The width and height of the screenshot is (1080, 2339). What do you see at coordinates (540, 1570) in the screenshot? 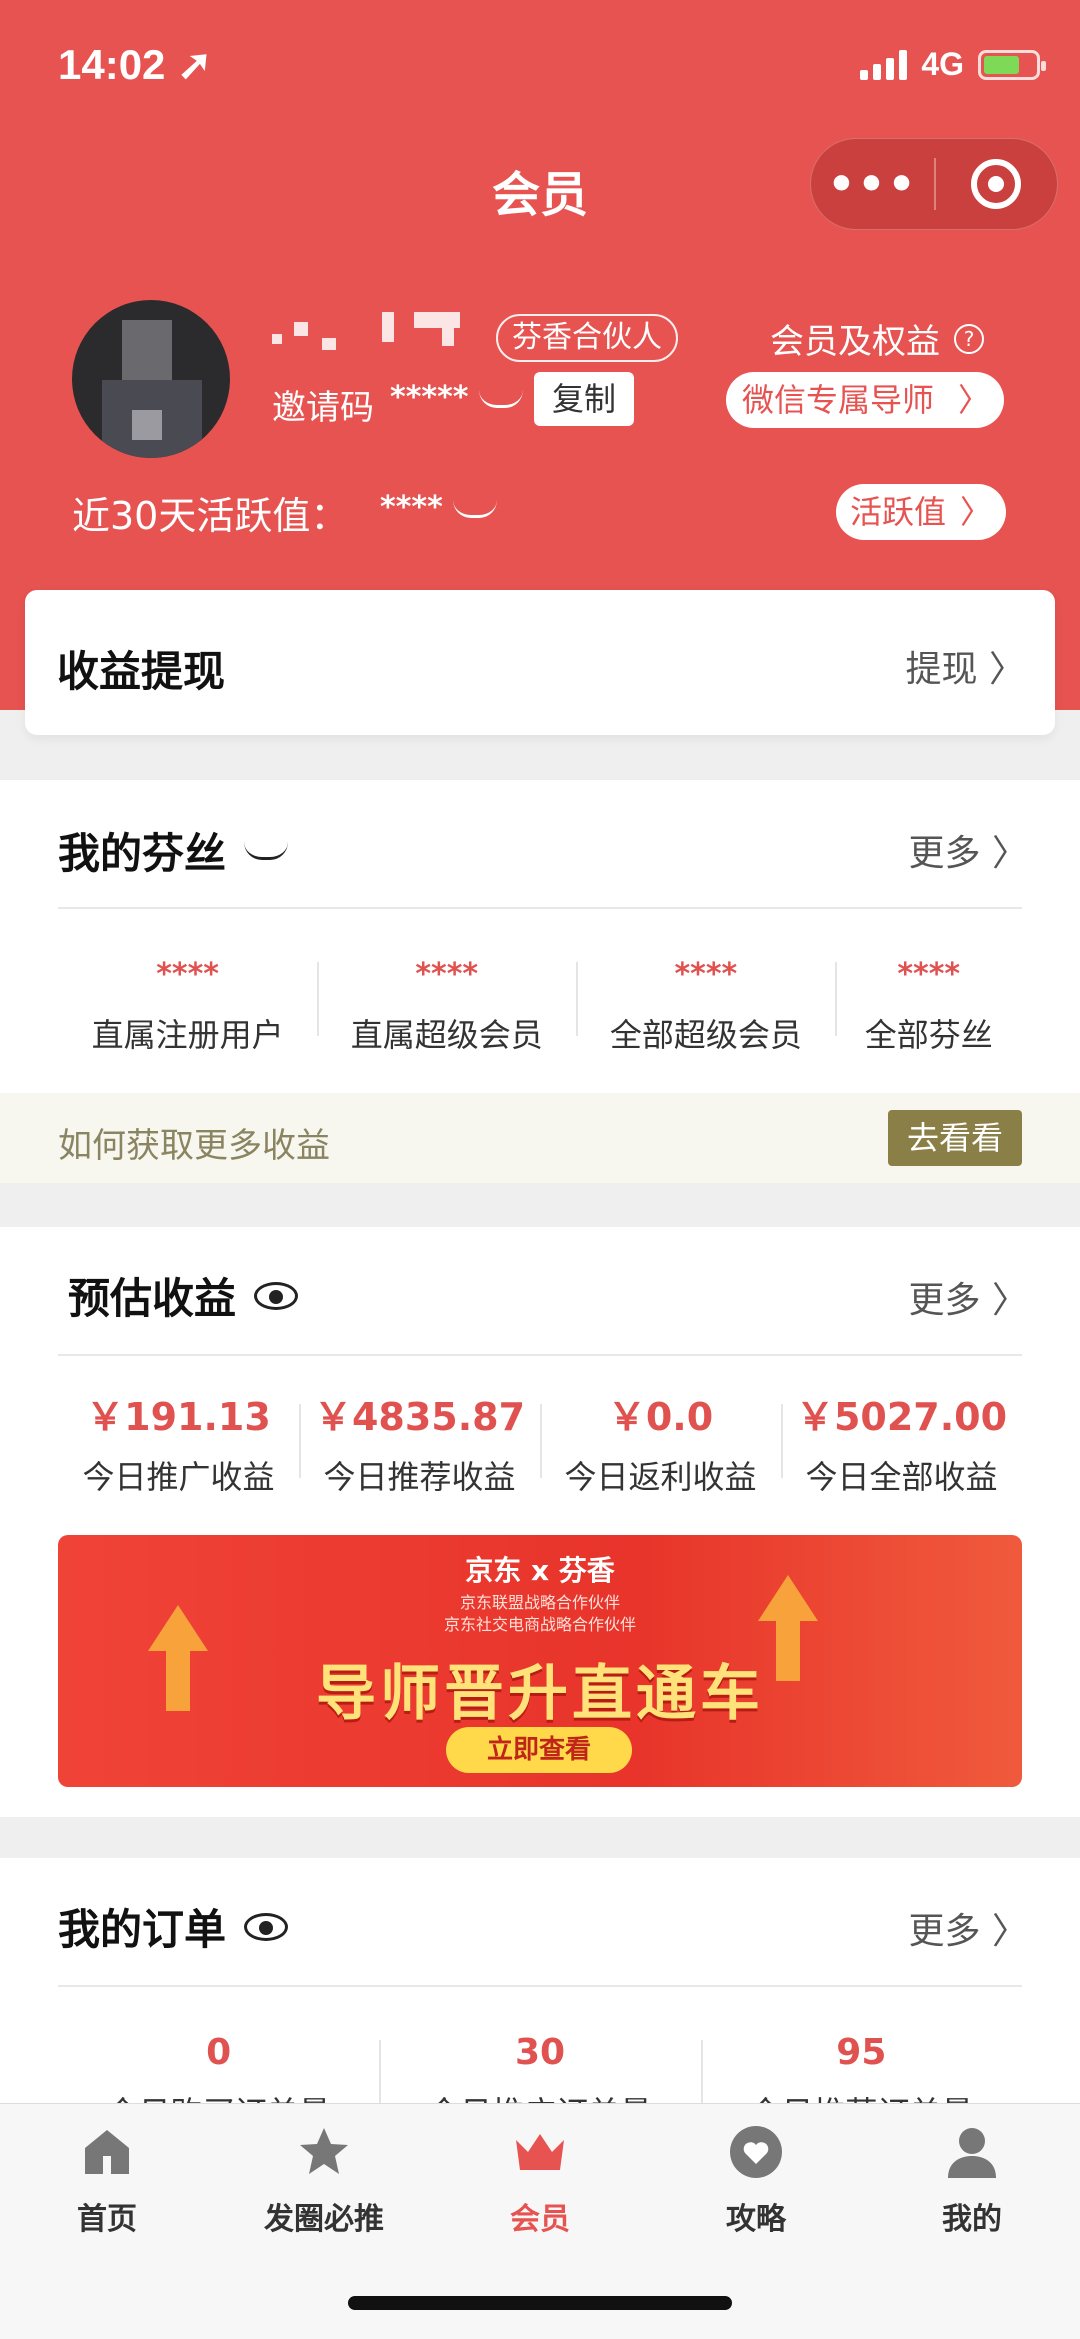
I see `banner-brand: 京东 x 芬香` at bounding box center [540, 1570].